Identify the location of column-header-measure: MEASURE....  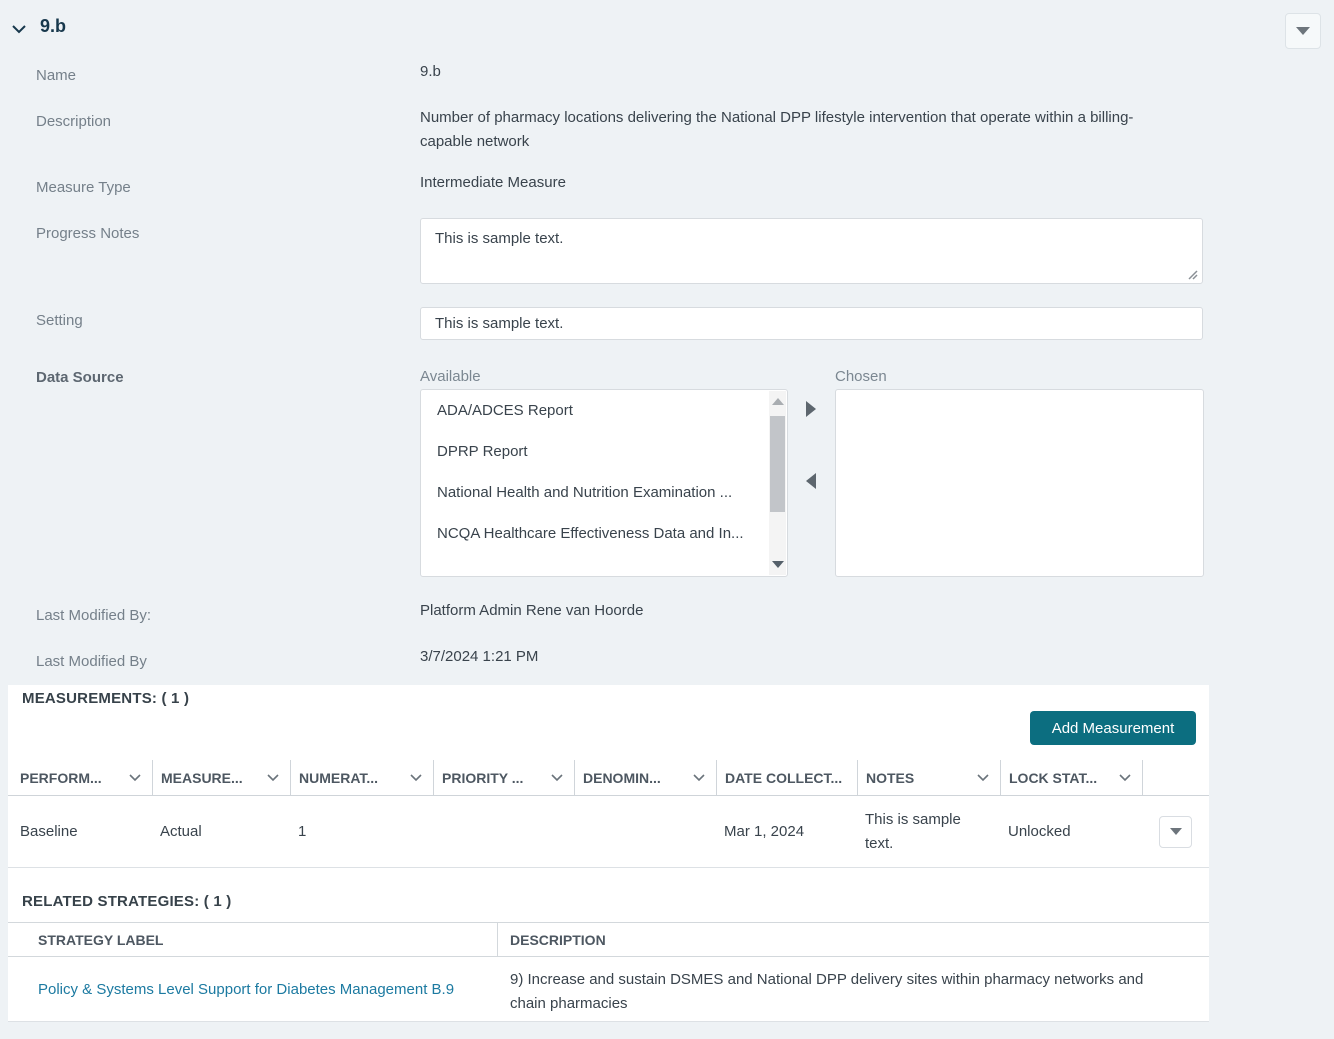
(221, 777).